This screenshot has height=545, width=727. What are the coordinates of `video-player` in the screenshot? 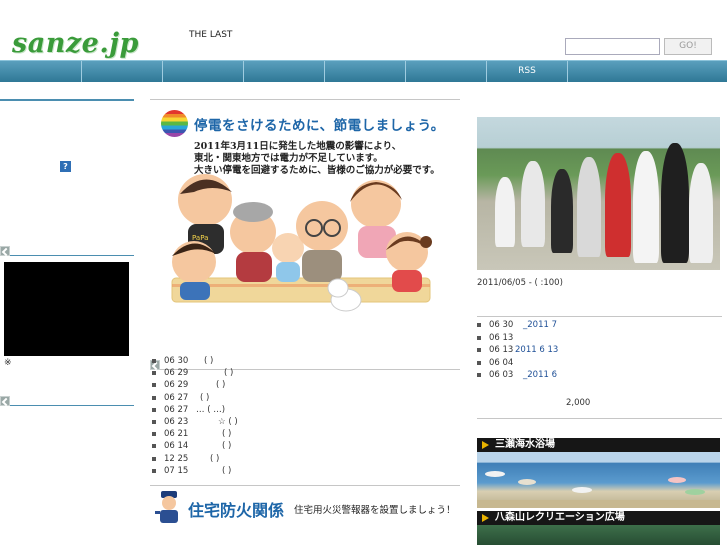 It's located at (66, 309).